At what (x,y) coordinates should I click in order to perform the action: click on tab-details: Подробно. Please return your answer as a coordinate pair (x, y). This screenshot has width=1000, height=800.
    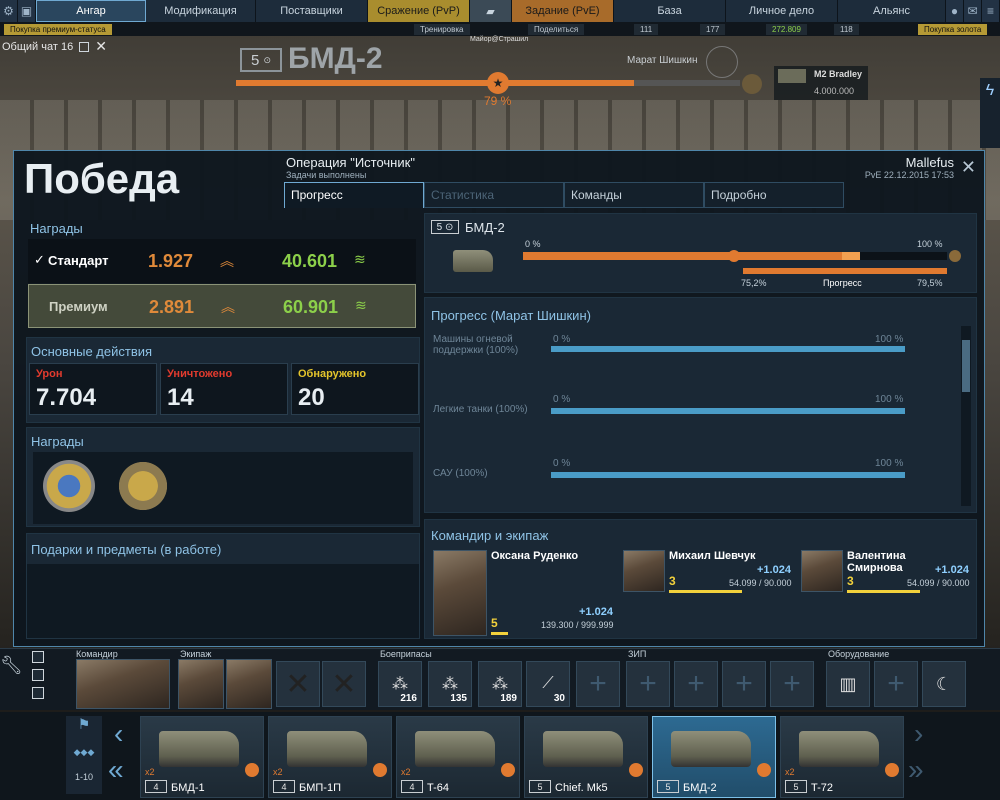
    Looking at the image, I should click on (774, 195).